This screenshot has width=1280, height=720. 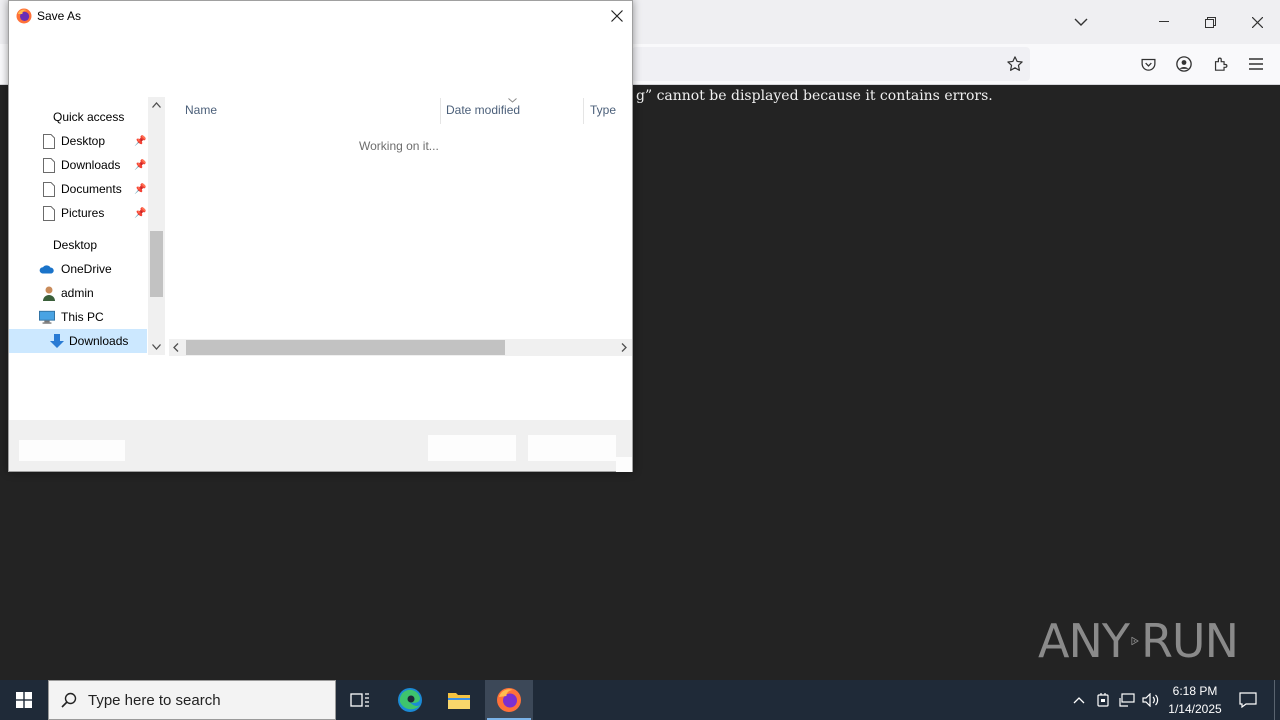 I want to click on sort-chevron-icon, so click(x=512, y=100).